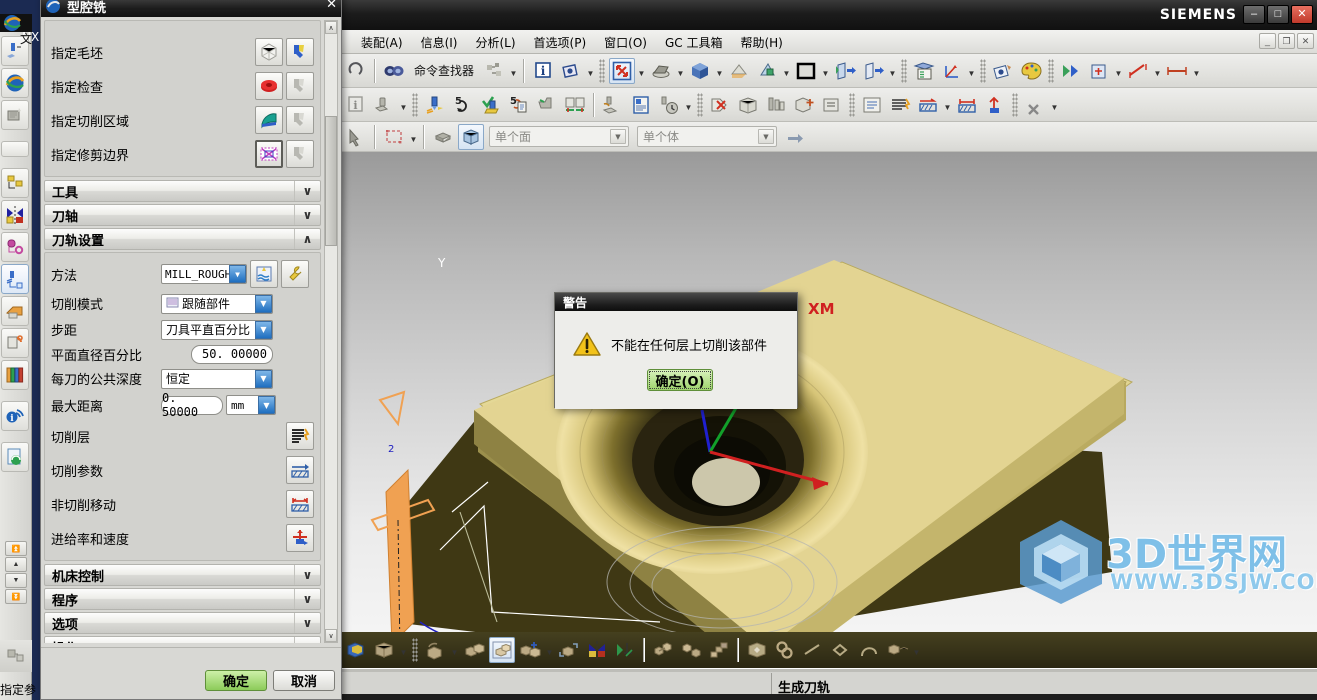 This screenshot has width=1317, height=700. I want to click on warning-ok-button: 确定(O), so click(680, 380).